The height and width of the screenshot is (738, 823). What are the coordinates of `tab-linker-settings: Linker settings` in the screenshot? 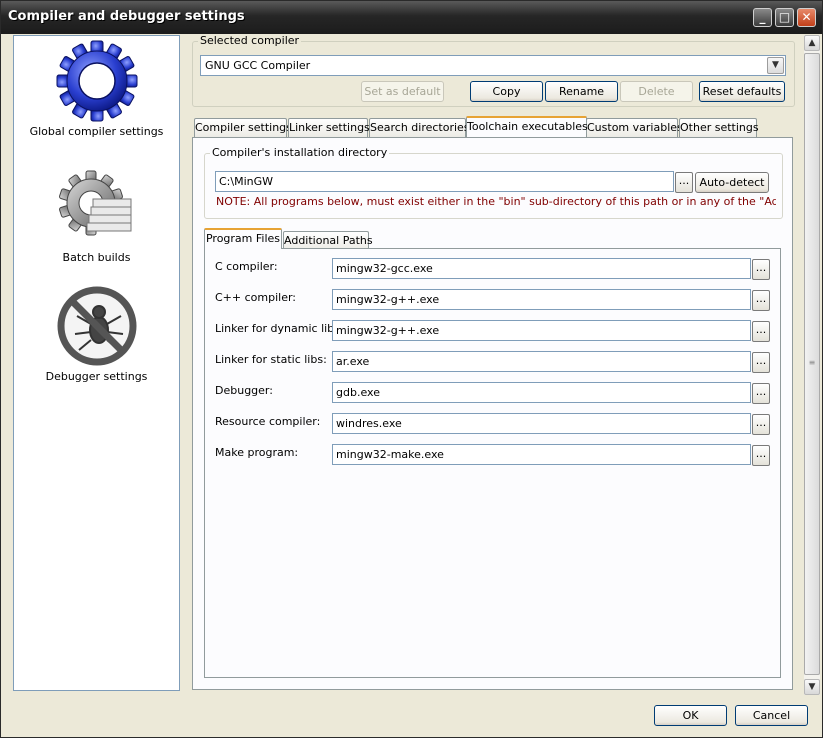 It's located at (329, 127).